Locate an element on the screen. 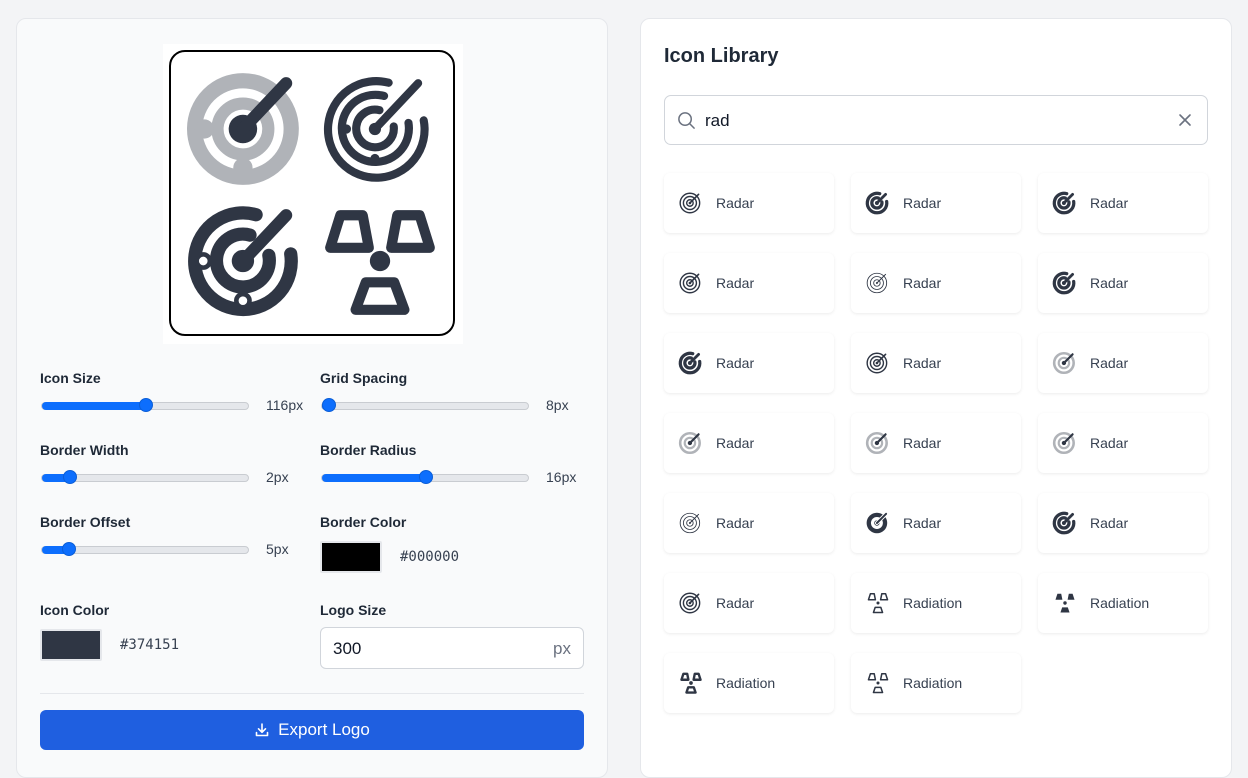 The width and height of the screenshot is (1248, 778). border-width-value: 2px is located at coordinates (277, 477).